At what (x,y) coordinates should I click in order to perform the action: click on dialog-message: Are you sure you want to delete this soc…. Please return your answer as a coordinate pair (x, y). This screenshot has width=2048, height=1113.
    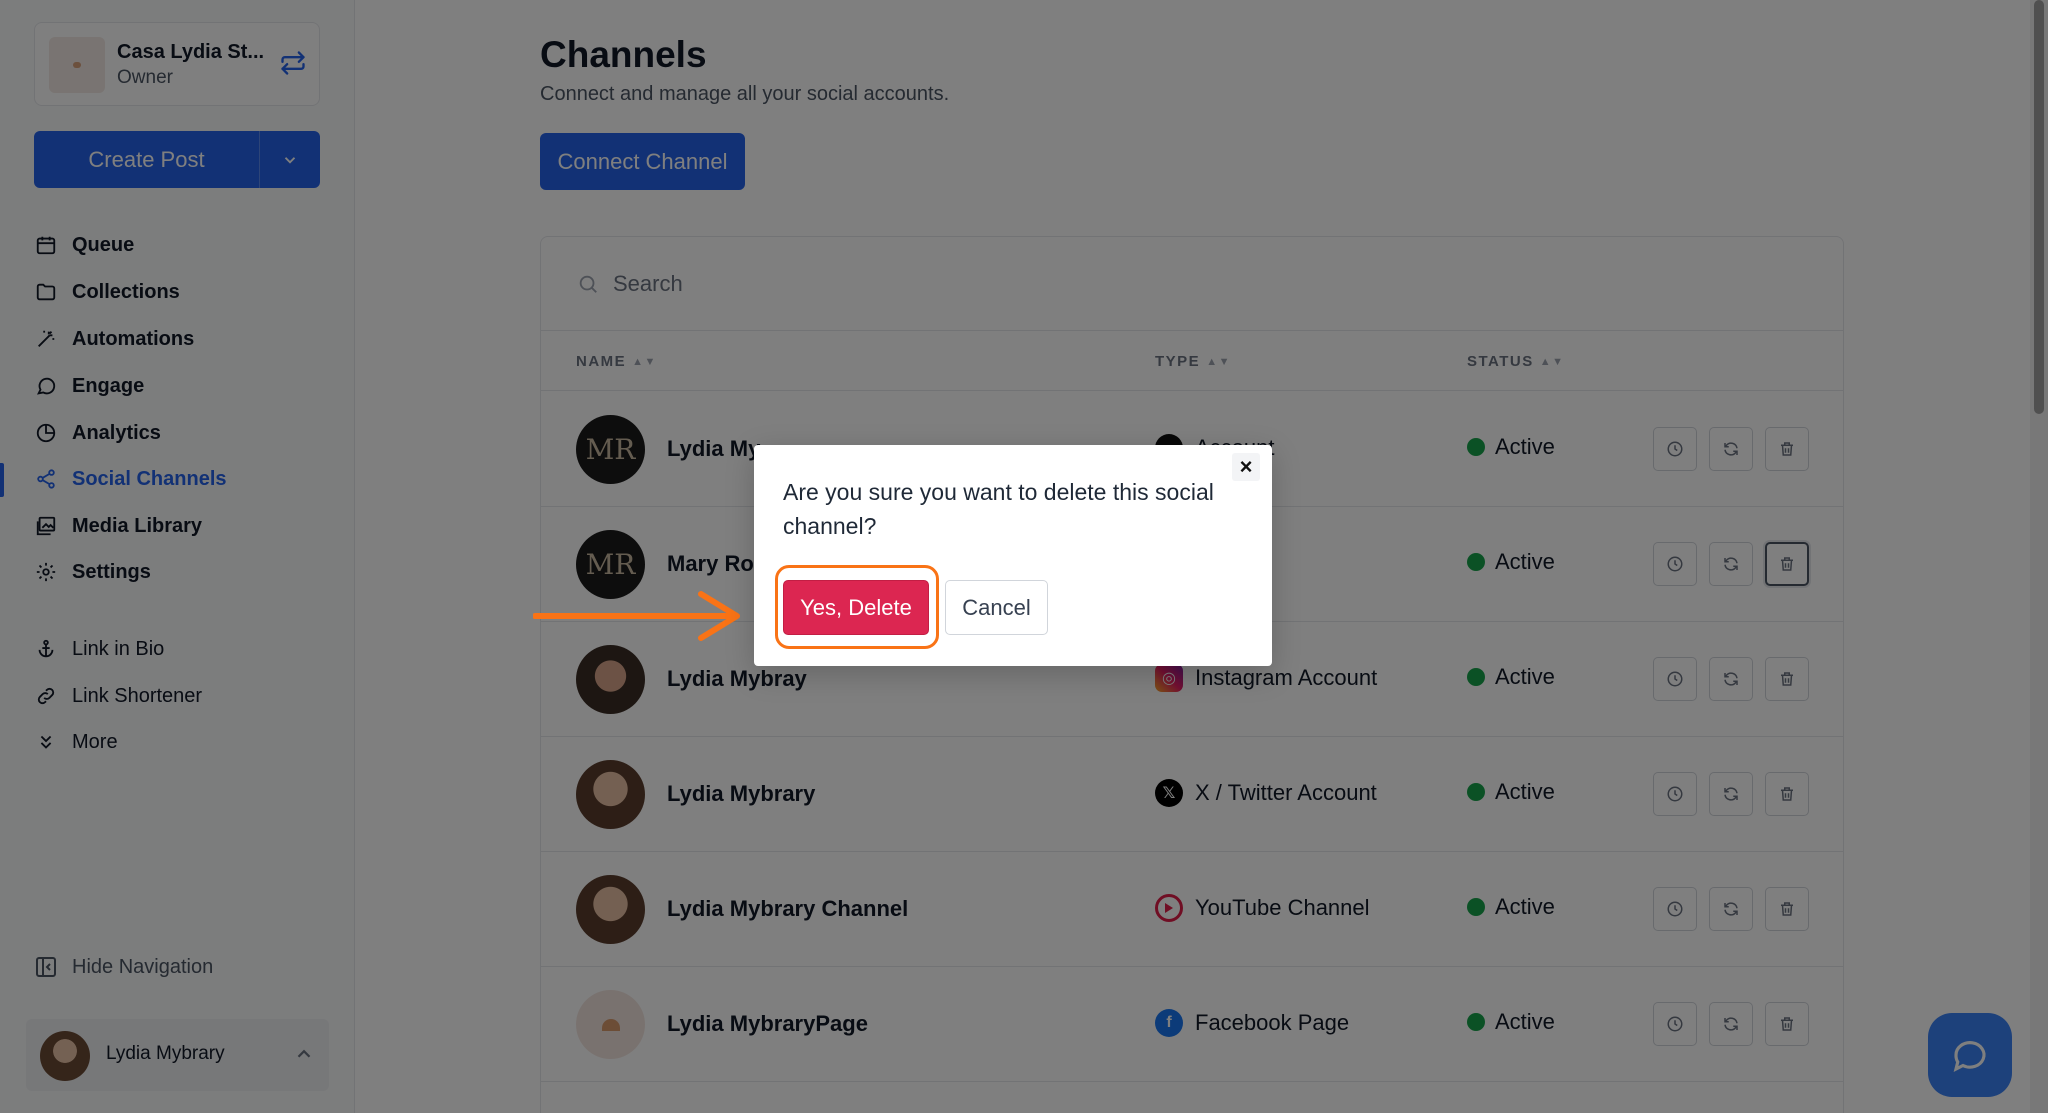
    Looking at the image, I should click on (998, 509).